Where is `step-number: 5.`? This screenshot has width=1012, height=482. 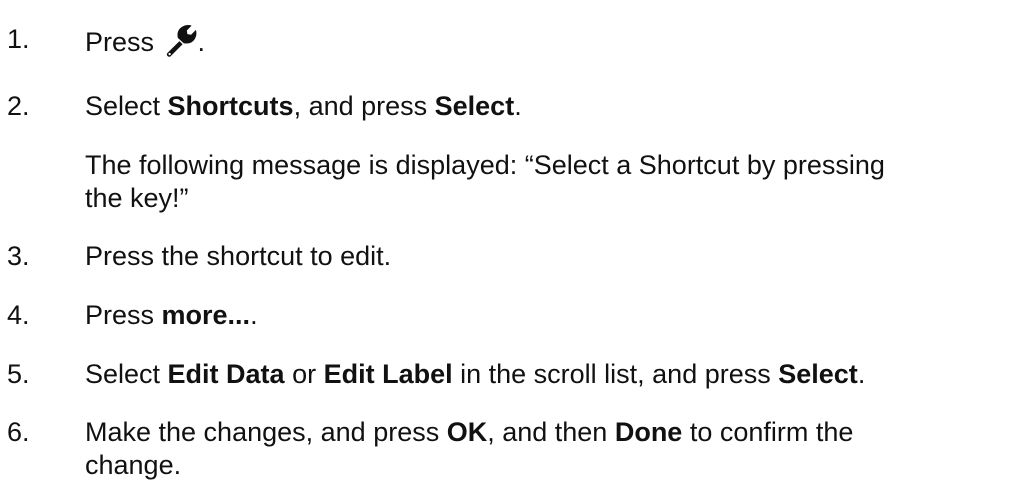 step-number: 5. is located at coordinates (18, 374).